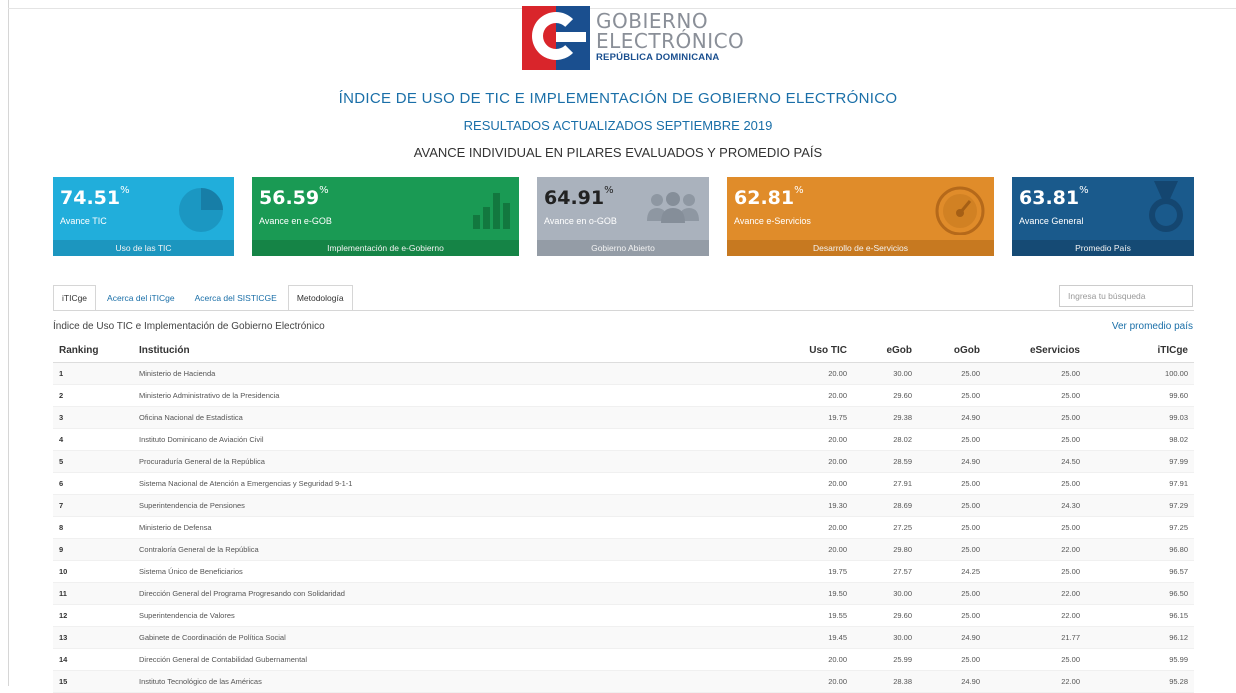 Image resolution: width=1236 pixels, height=693 pixels. Describe the element at coordinates (1103, 216) in the screenshot. I see `card-general: 63.81% Avance General Promedio País` at that location.